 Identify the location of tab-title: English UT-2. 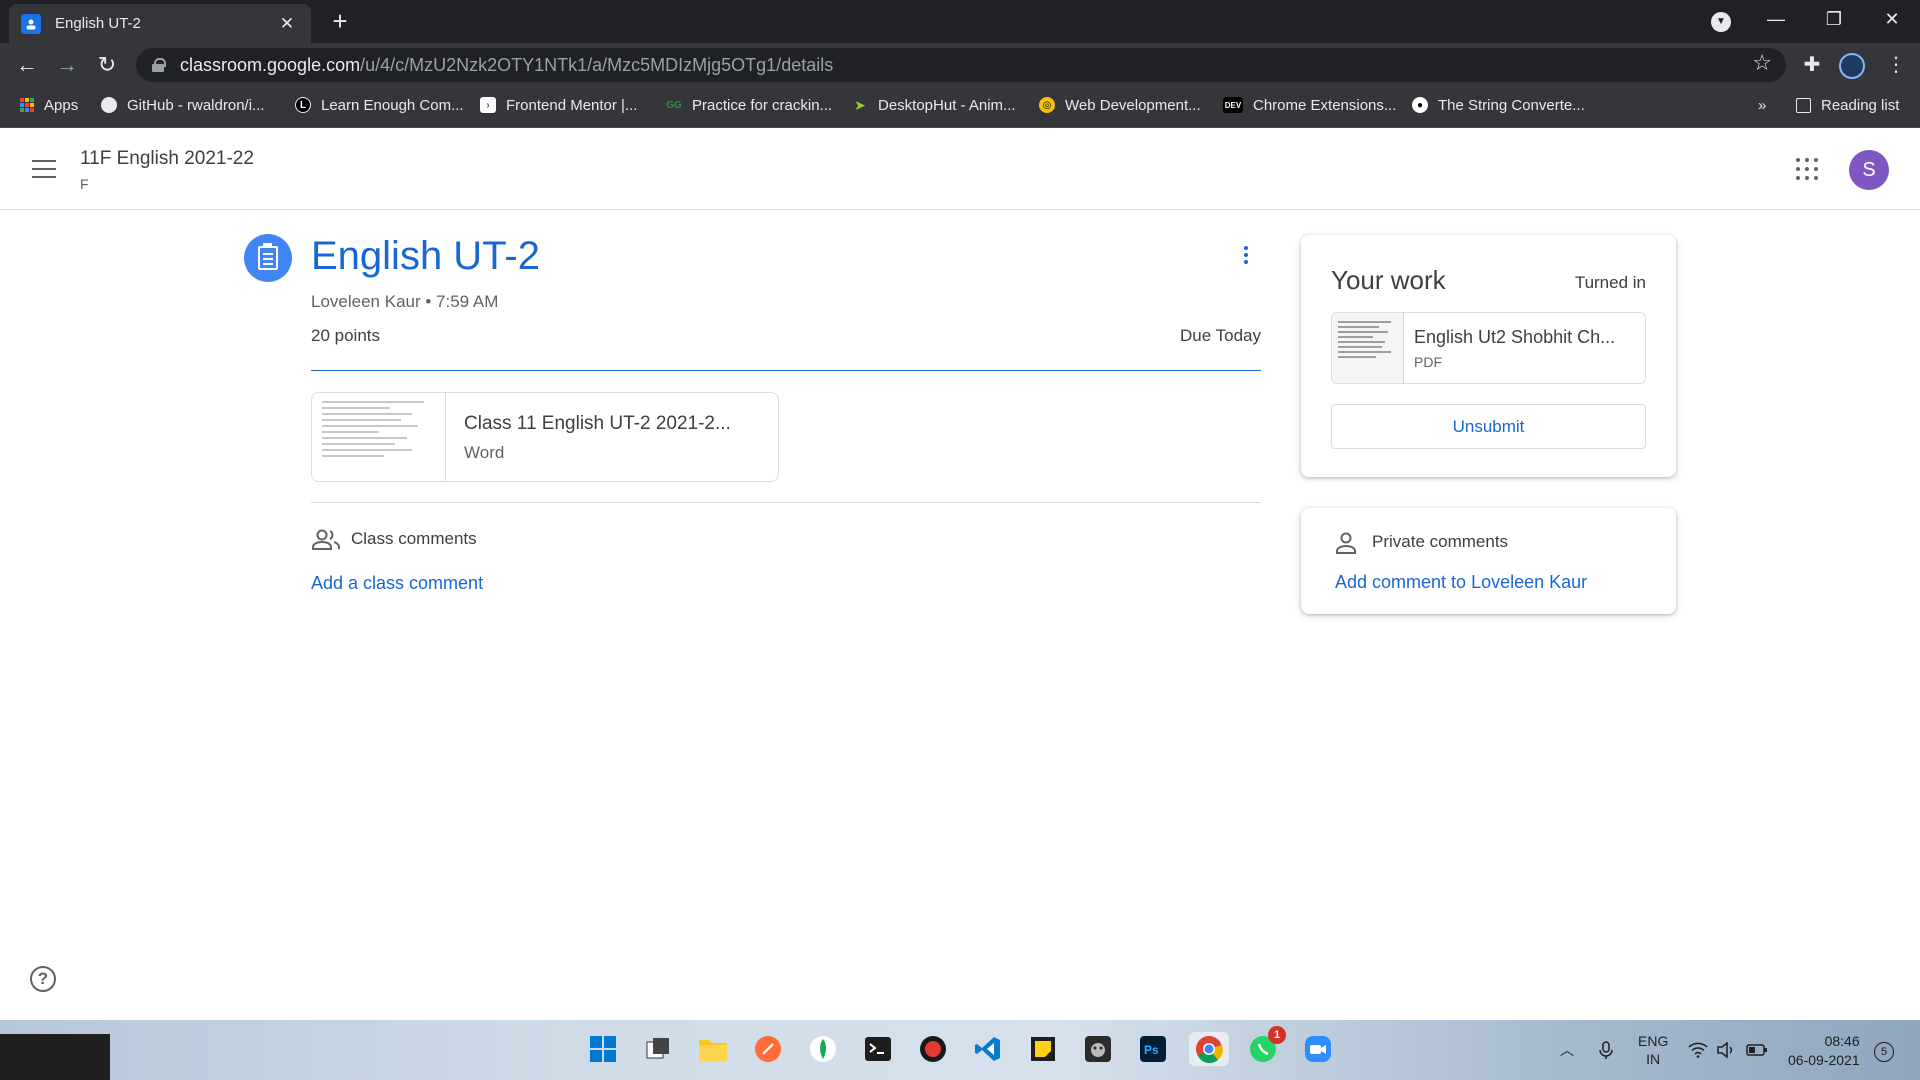
(98, 23).